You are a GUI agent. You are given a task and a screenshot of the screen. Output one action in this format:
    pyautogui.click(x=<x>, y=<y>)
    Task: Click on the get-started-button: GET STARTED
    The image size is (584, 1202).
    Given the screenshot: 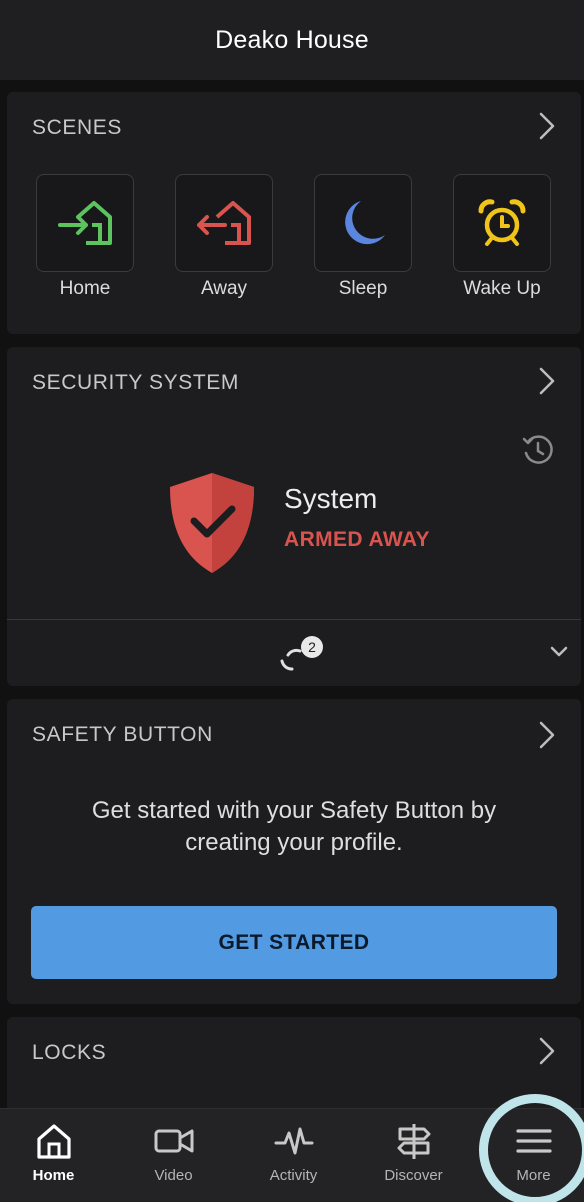 What is the action you would take?
    pyautogui.click(x=294, y=942)
    